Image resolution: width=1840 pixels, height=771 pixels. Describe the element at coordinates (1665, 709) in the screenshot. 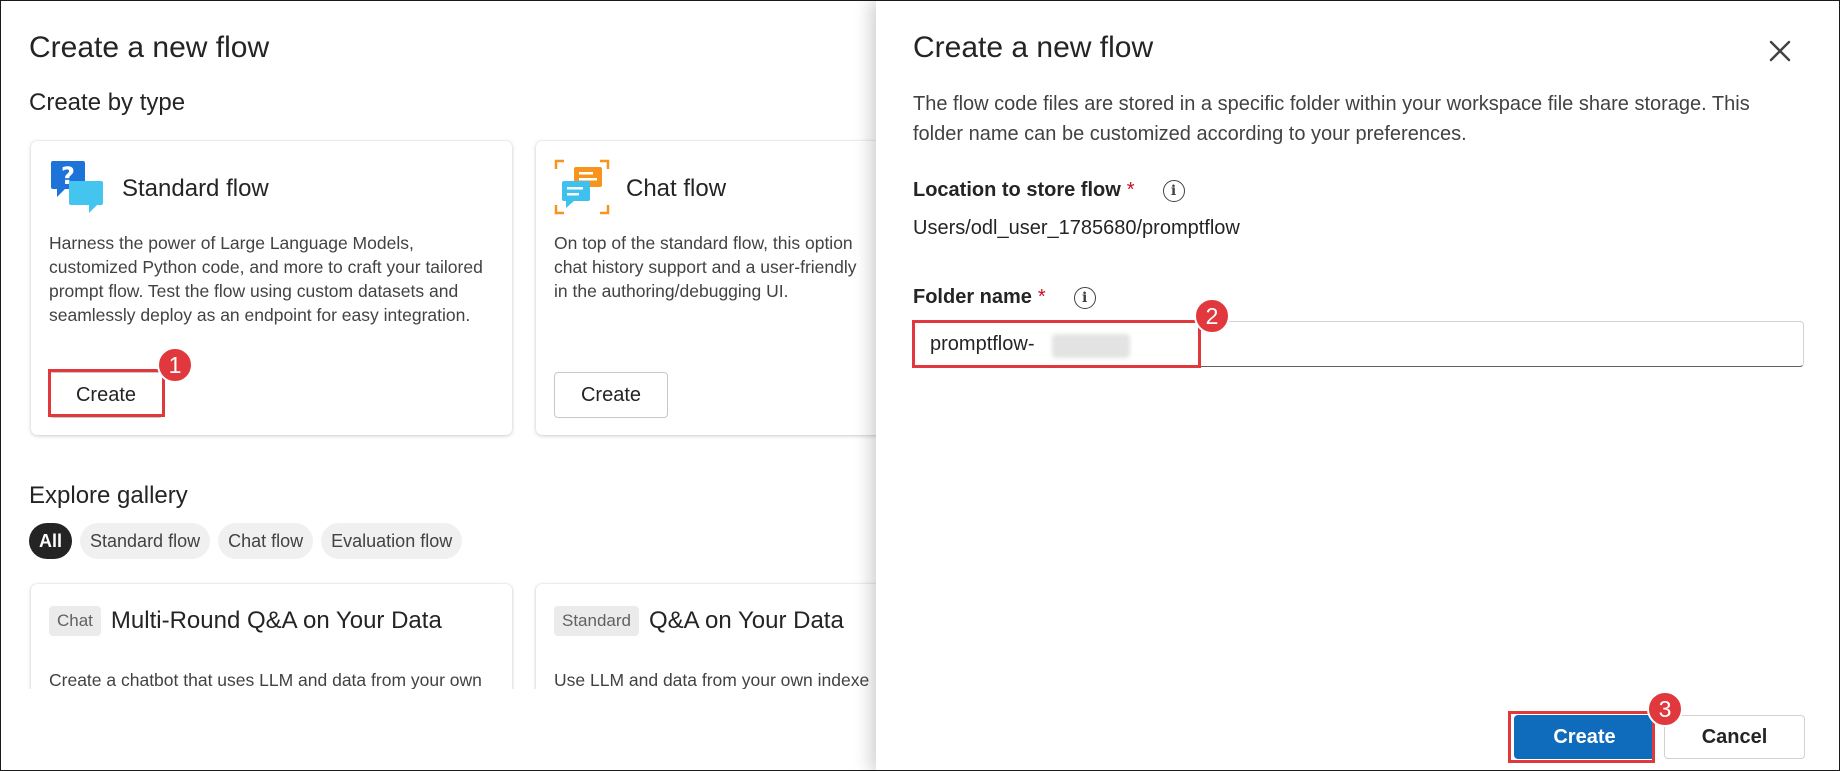

I see `annotation-badge-3: 3` at that location.